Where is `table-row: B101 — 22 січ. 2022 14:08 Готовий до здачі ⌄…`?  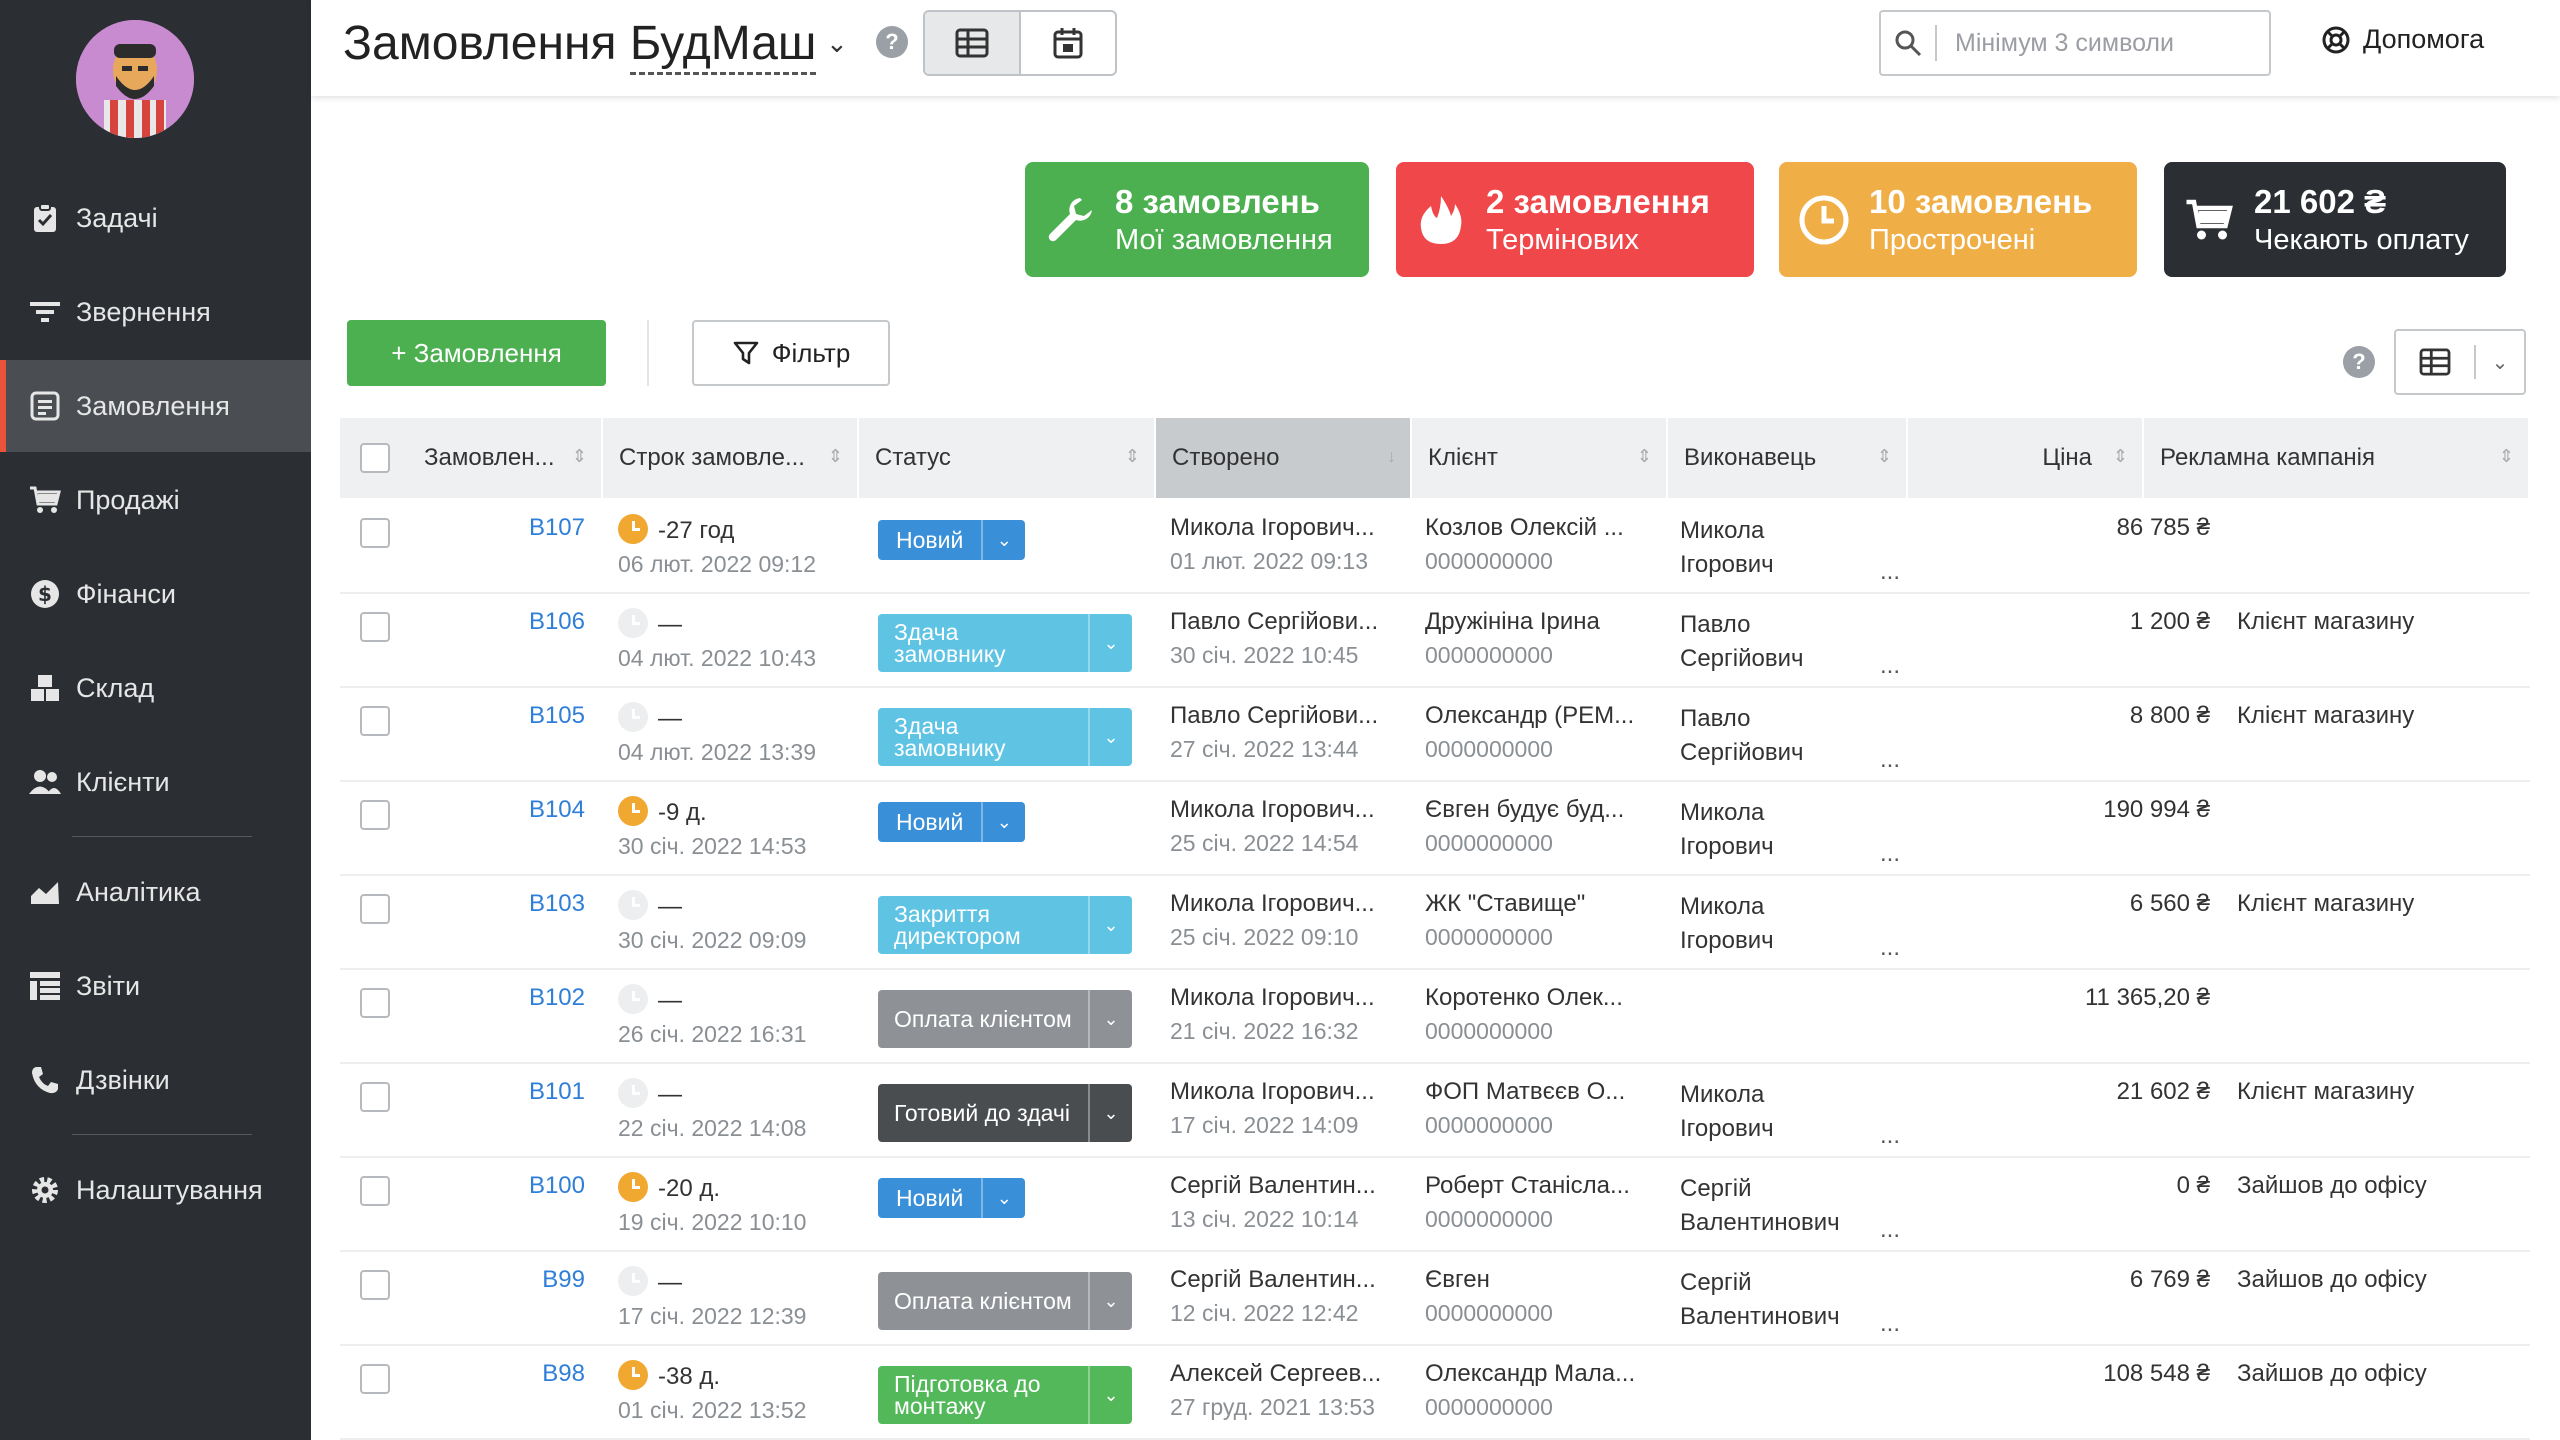
table-row: B101 — 22 січ. 2022 14:08 Готовий до здачі ⌄… is located at coordinates (1435, 1111).